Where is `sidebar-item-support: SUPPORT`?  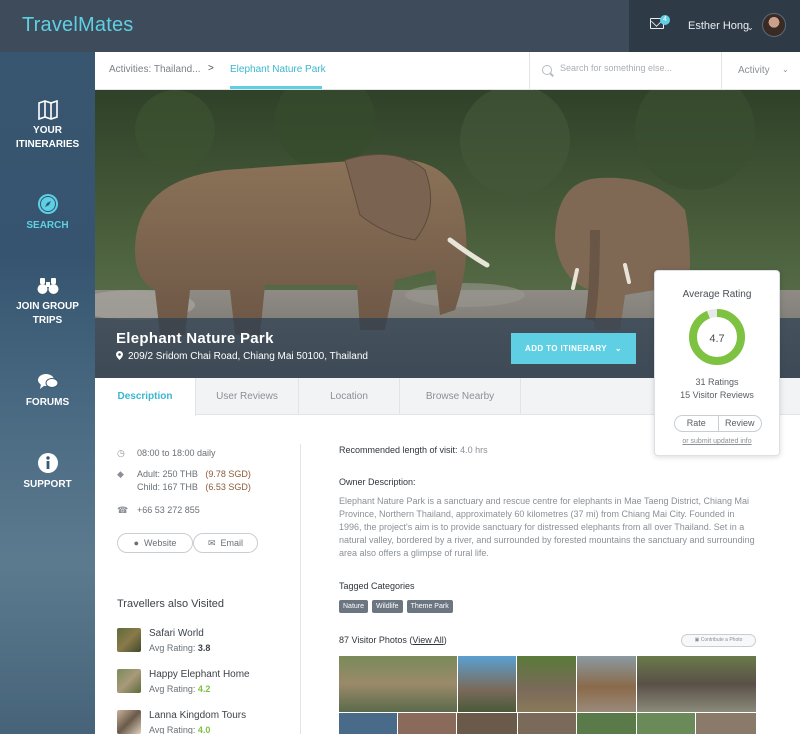 sidebar-item-support: SUPPORT is located at coordinates (47, 472).